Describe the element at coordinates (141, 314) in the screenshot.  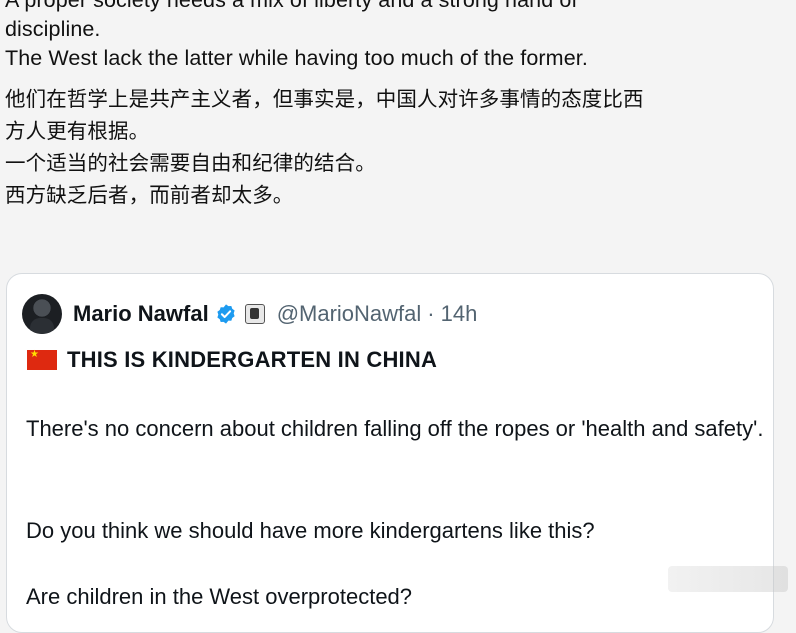
I see `author-name: Mario Nawfal` at that location.